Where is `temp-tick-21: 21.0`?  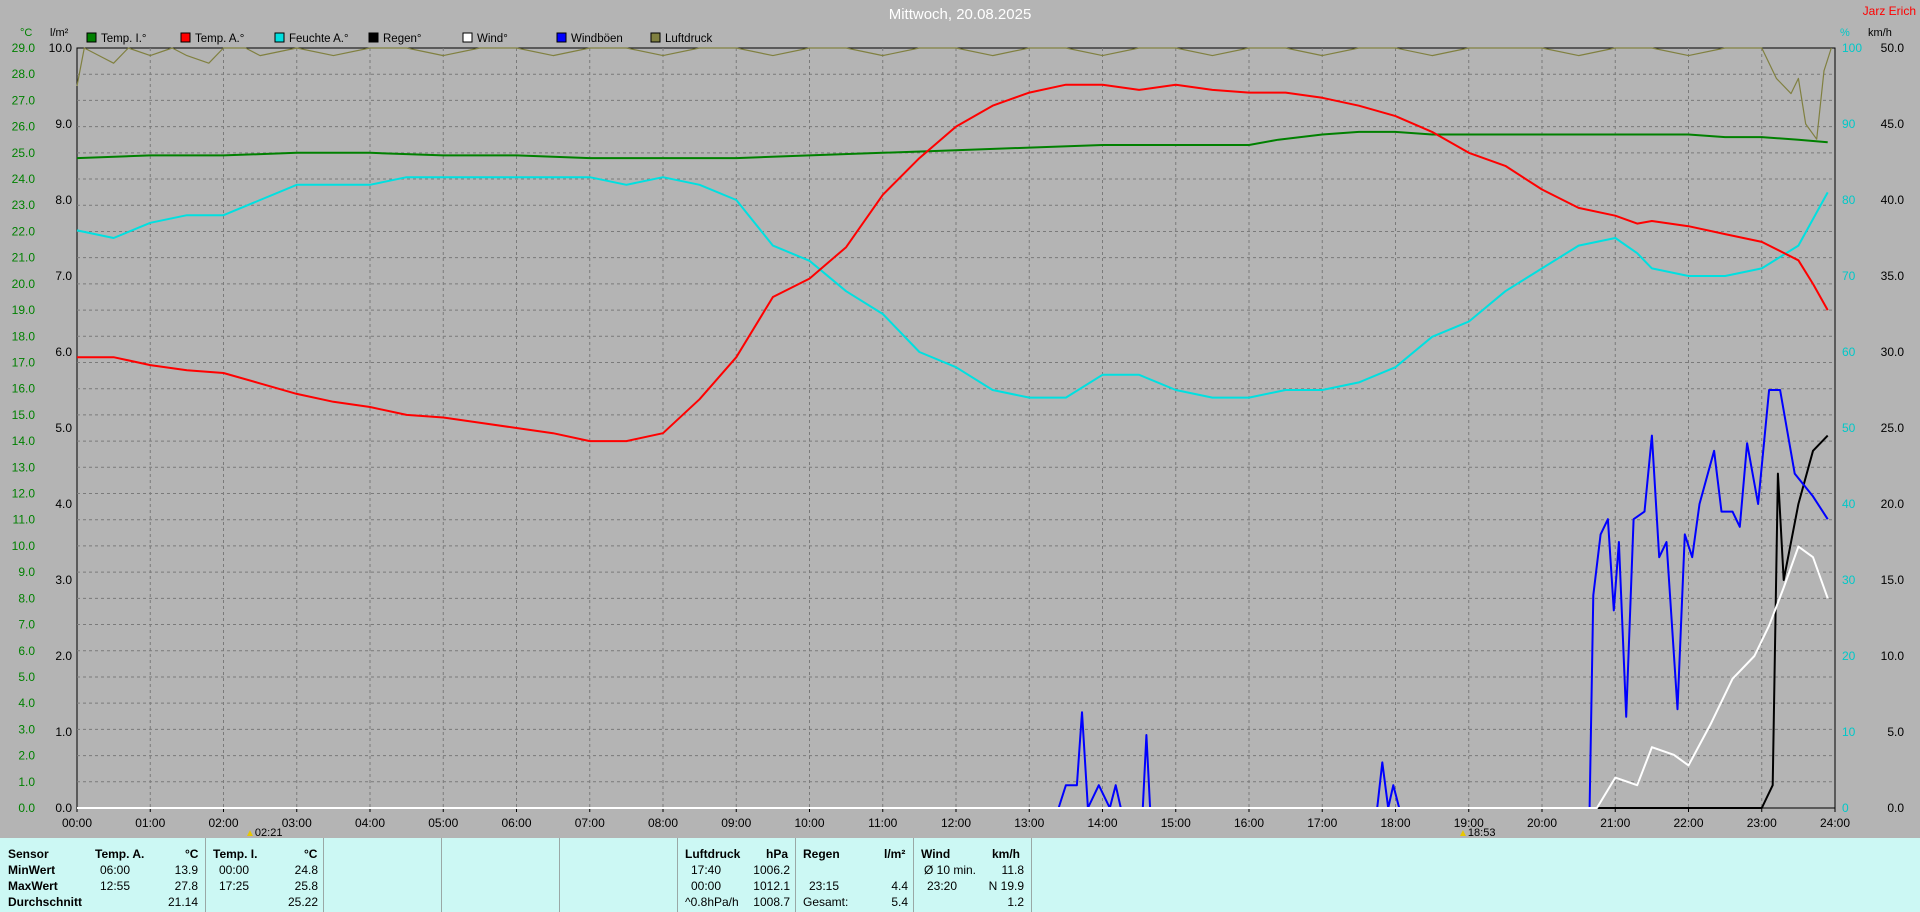
temp-tick-21: 21.0 is located at coordinates (24, 258).